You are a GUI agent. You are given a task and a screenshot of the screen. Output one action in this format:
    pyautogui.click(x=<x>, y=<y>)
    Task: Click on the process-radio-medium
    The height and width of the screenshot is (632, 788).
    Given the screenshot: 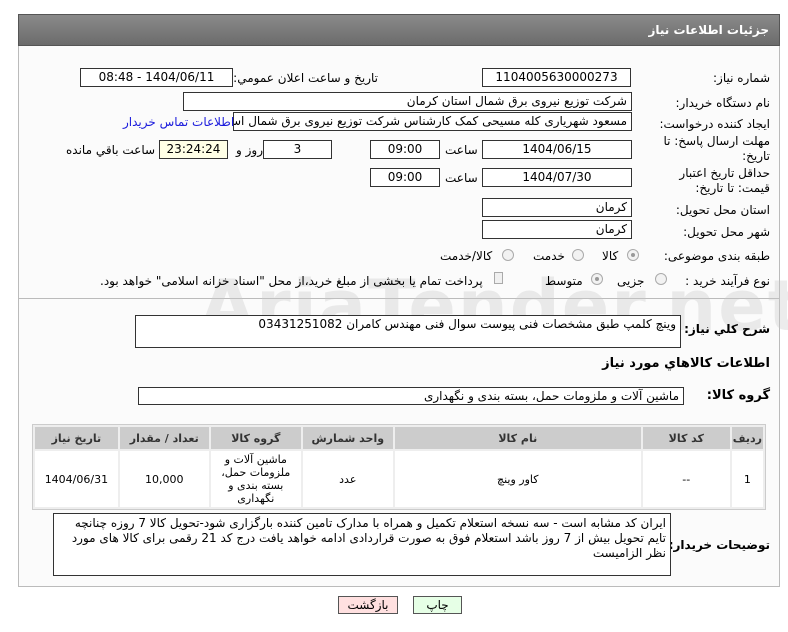 What is the action you would take?
    pyautogui.click(x=597, y=279)
    